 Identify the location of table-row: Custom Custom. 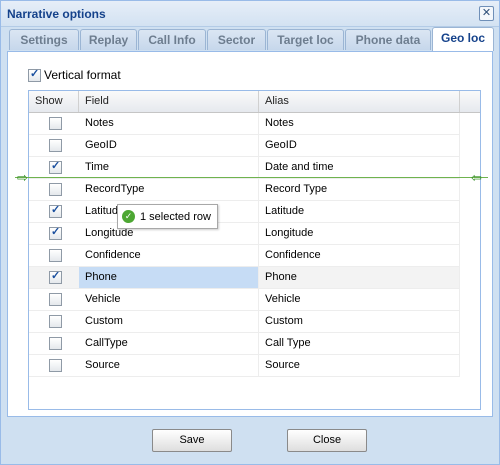
(244, 322).